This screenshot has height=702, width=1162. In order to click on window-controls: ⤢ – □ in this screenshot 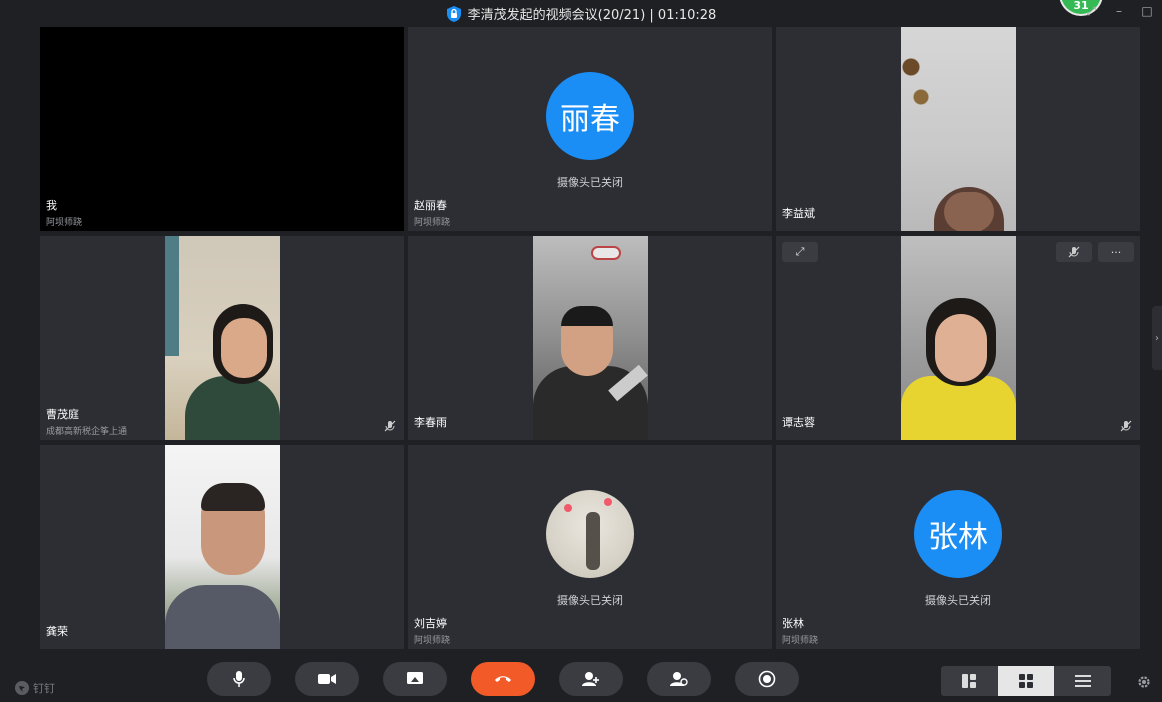, I will do `click(1119, 11)`.